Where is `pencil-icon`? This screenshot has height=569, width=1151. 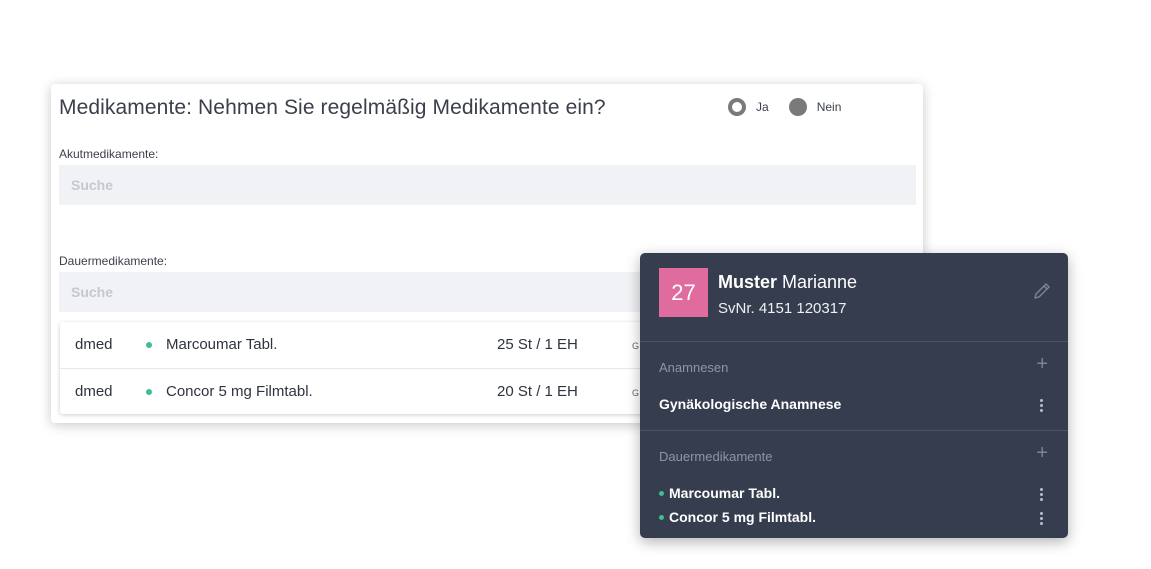
pencil-icon is located at coordinates (1042, 291).